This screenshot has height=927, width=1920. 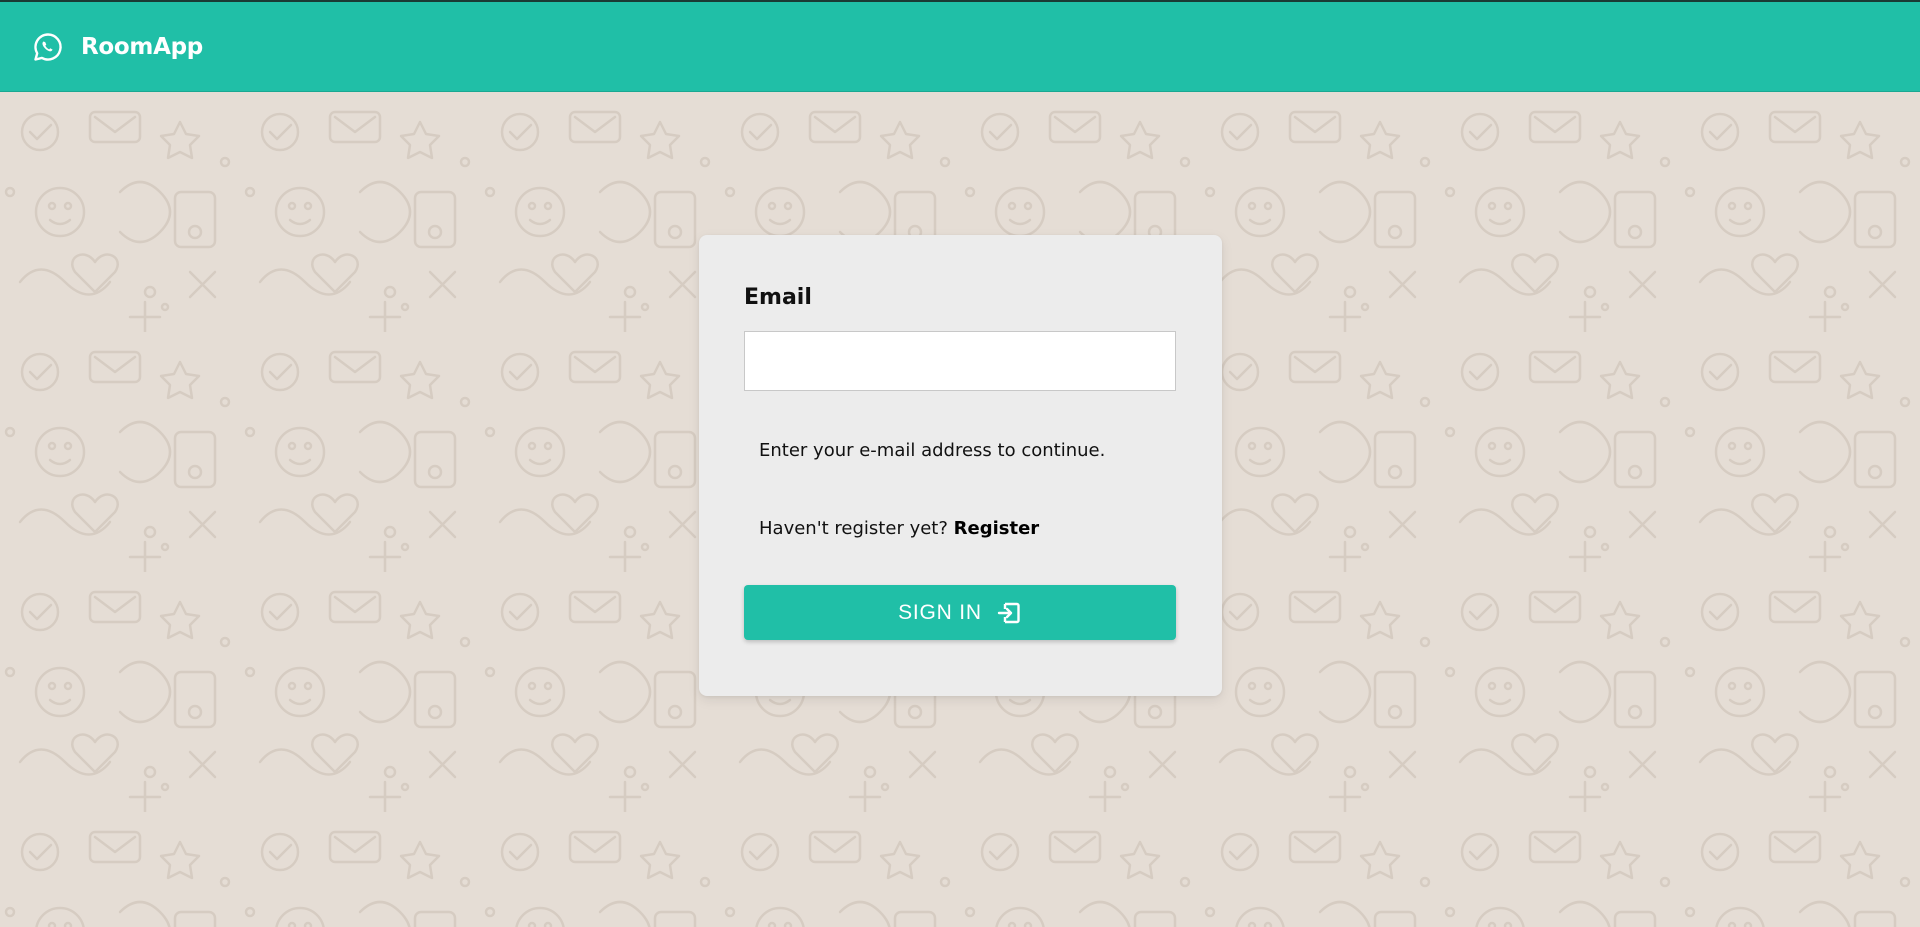 What do you see at coordinates (997, 528) in the screenshot?
I see `register-link: Register` at bounding box center [997, 528].